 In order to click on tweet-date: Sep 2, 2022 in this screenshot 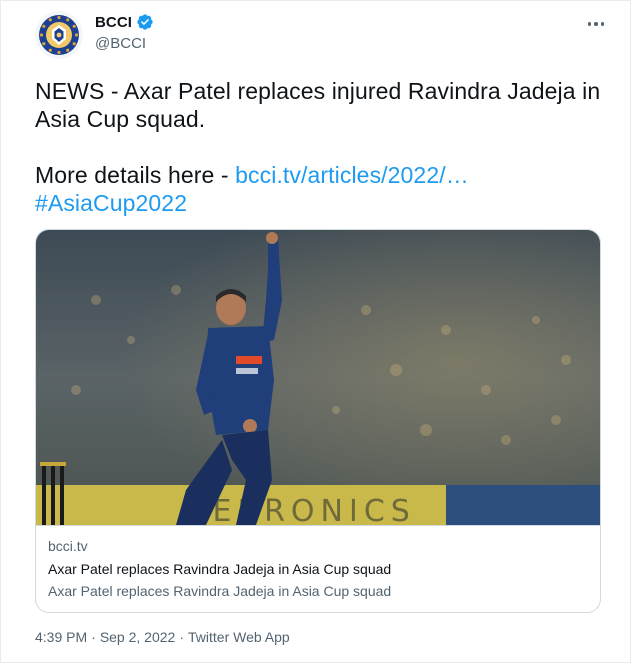, I will do `click(138, 637)`.